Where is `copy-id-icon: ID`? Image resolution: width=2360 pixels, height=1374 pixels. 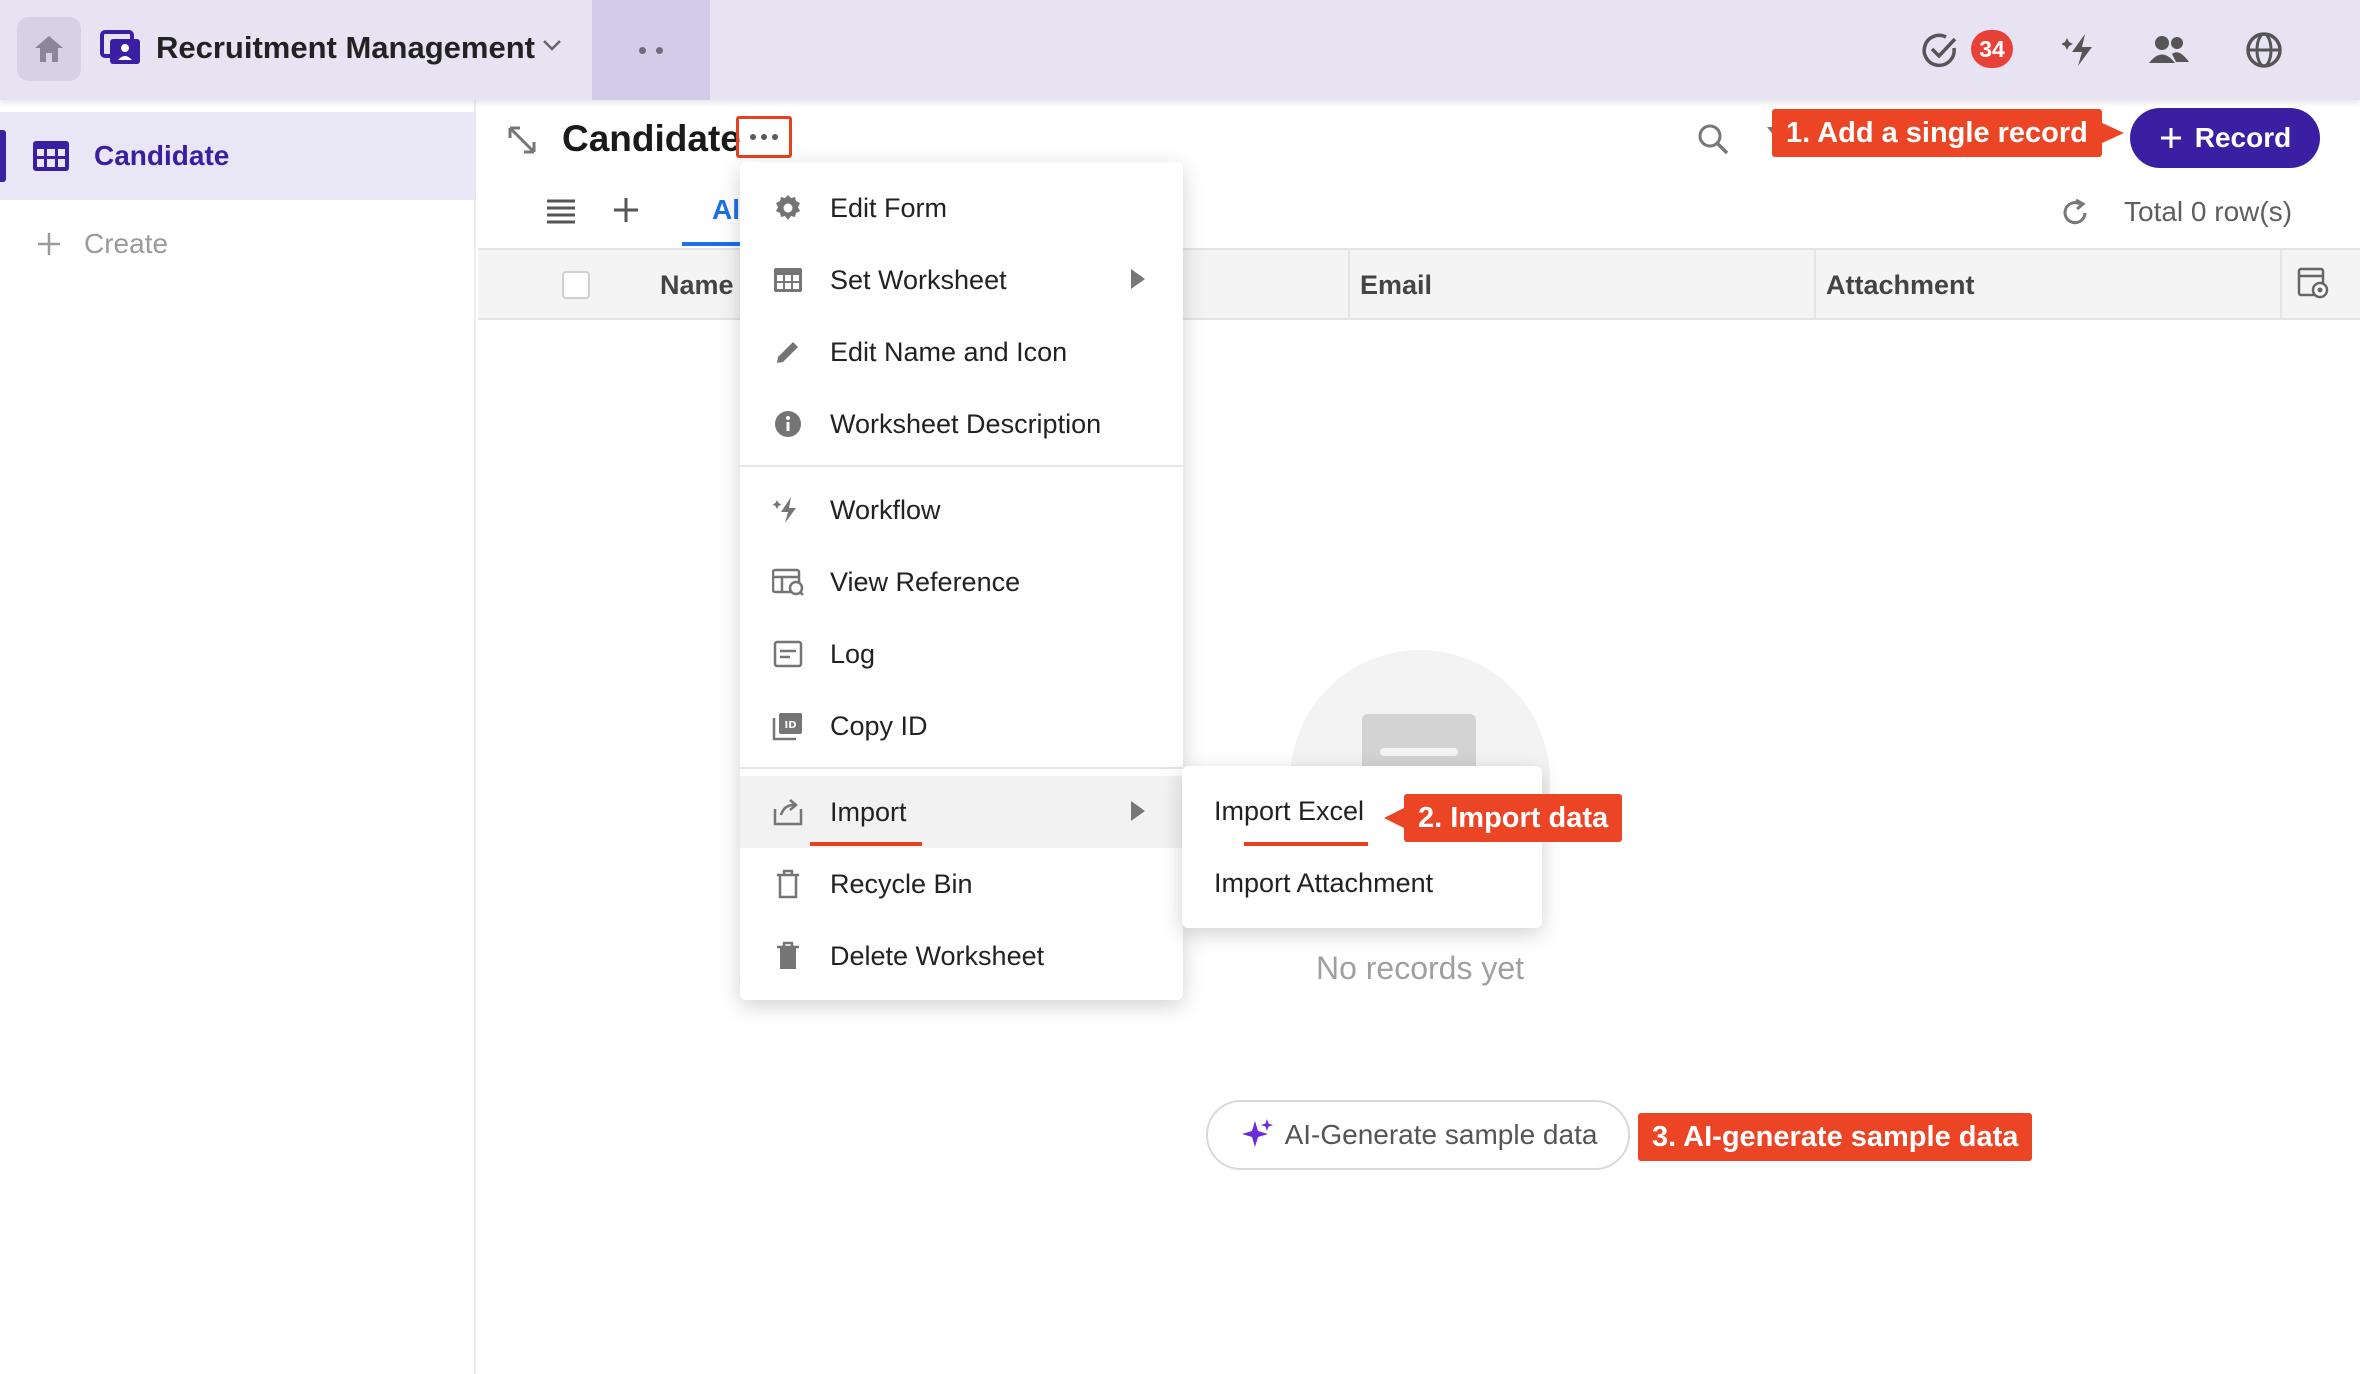
copy-id-icon: ID is located at coordinates (788, 726).